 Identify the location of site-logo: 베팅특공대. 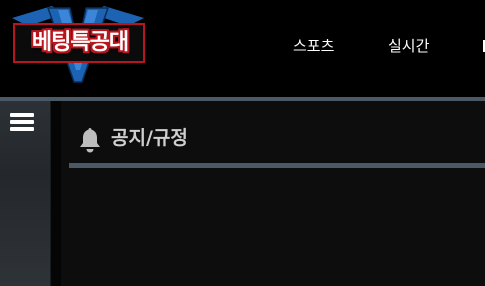
(78, 44).